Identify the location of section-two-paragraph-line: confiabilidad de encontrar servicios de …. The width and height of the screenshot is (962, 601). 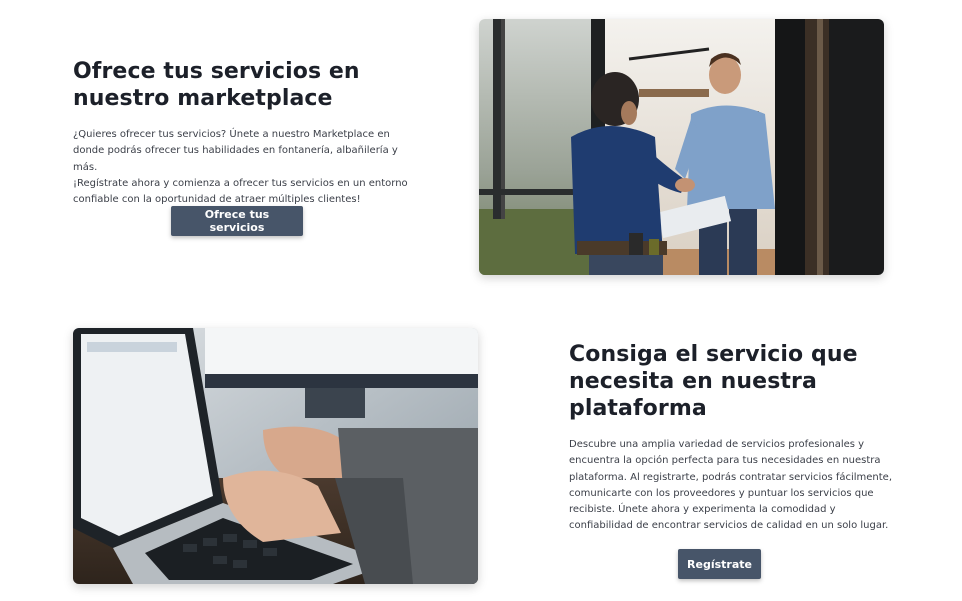
(729, 526).